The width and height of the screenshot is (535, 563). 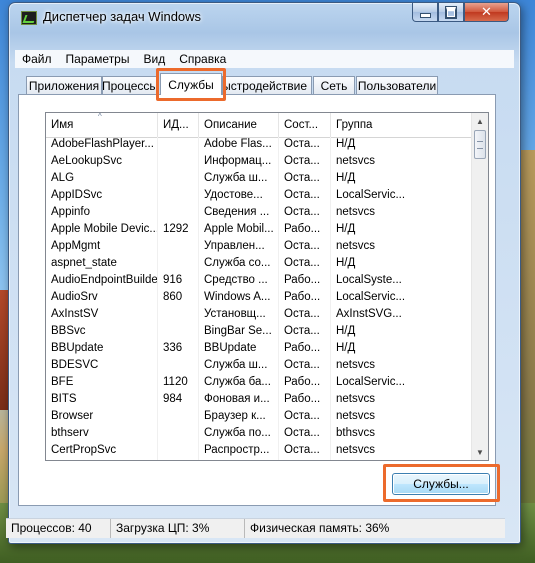 I want to click on title-bar: Диспетчер задач Windows ✕, so click(x=264, y=17).